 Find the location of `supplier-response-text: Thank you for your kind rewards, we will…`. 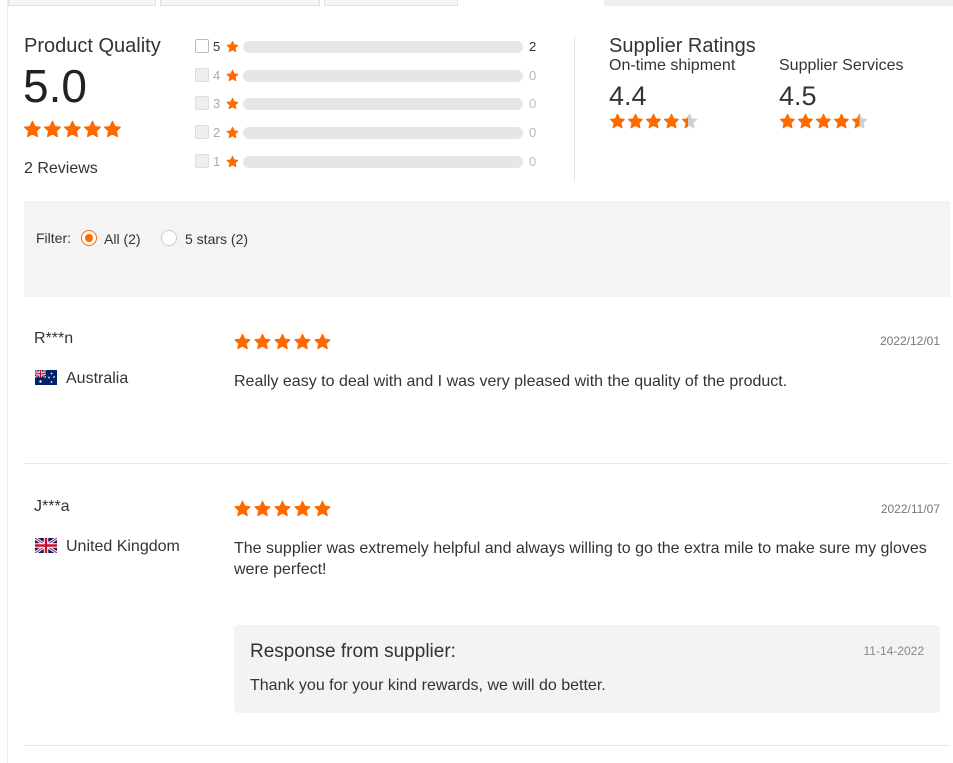

supplier-response-text: Thank you for your kind rewards, we will… is located at coordinates (428, 685).